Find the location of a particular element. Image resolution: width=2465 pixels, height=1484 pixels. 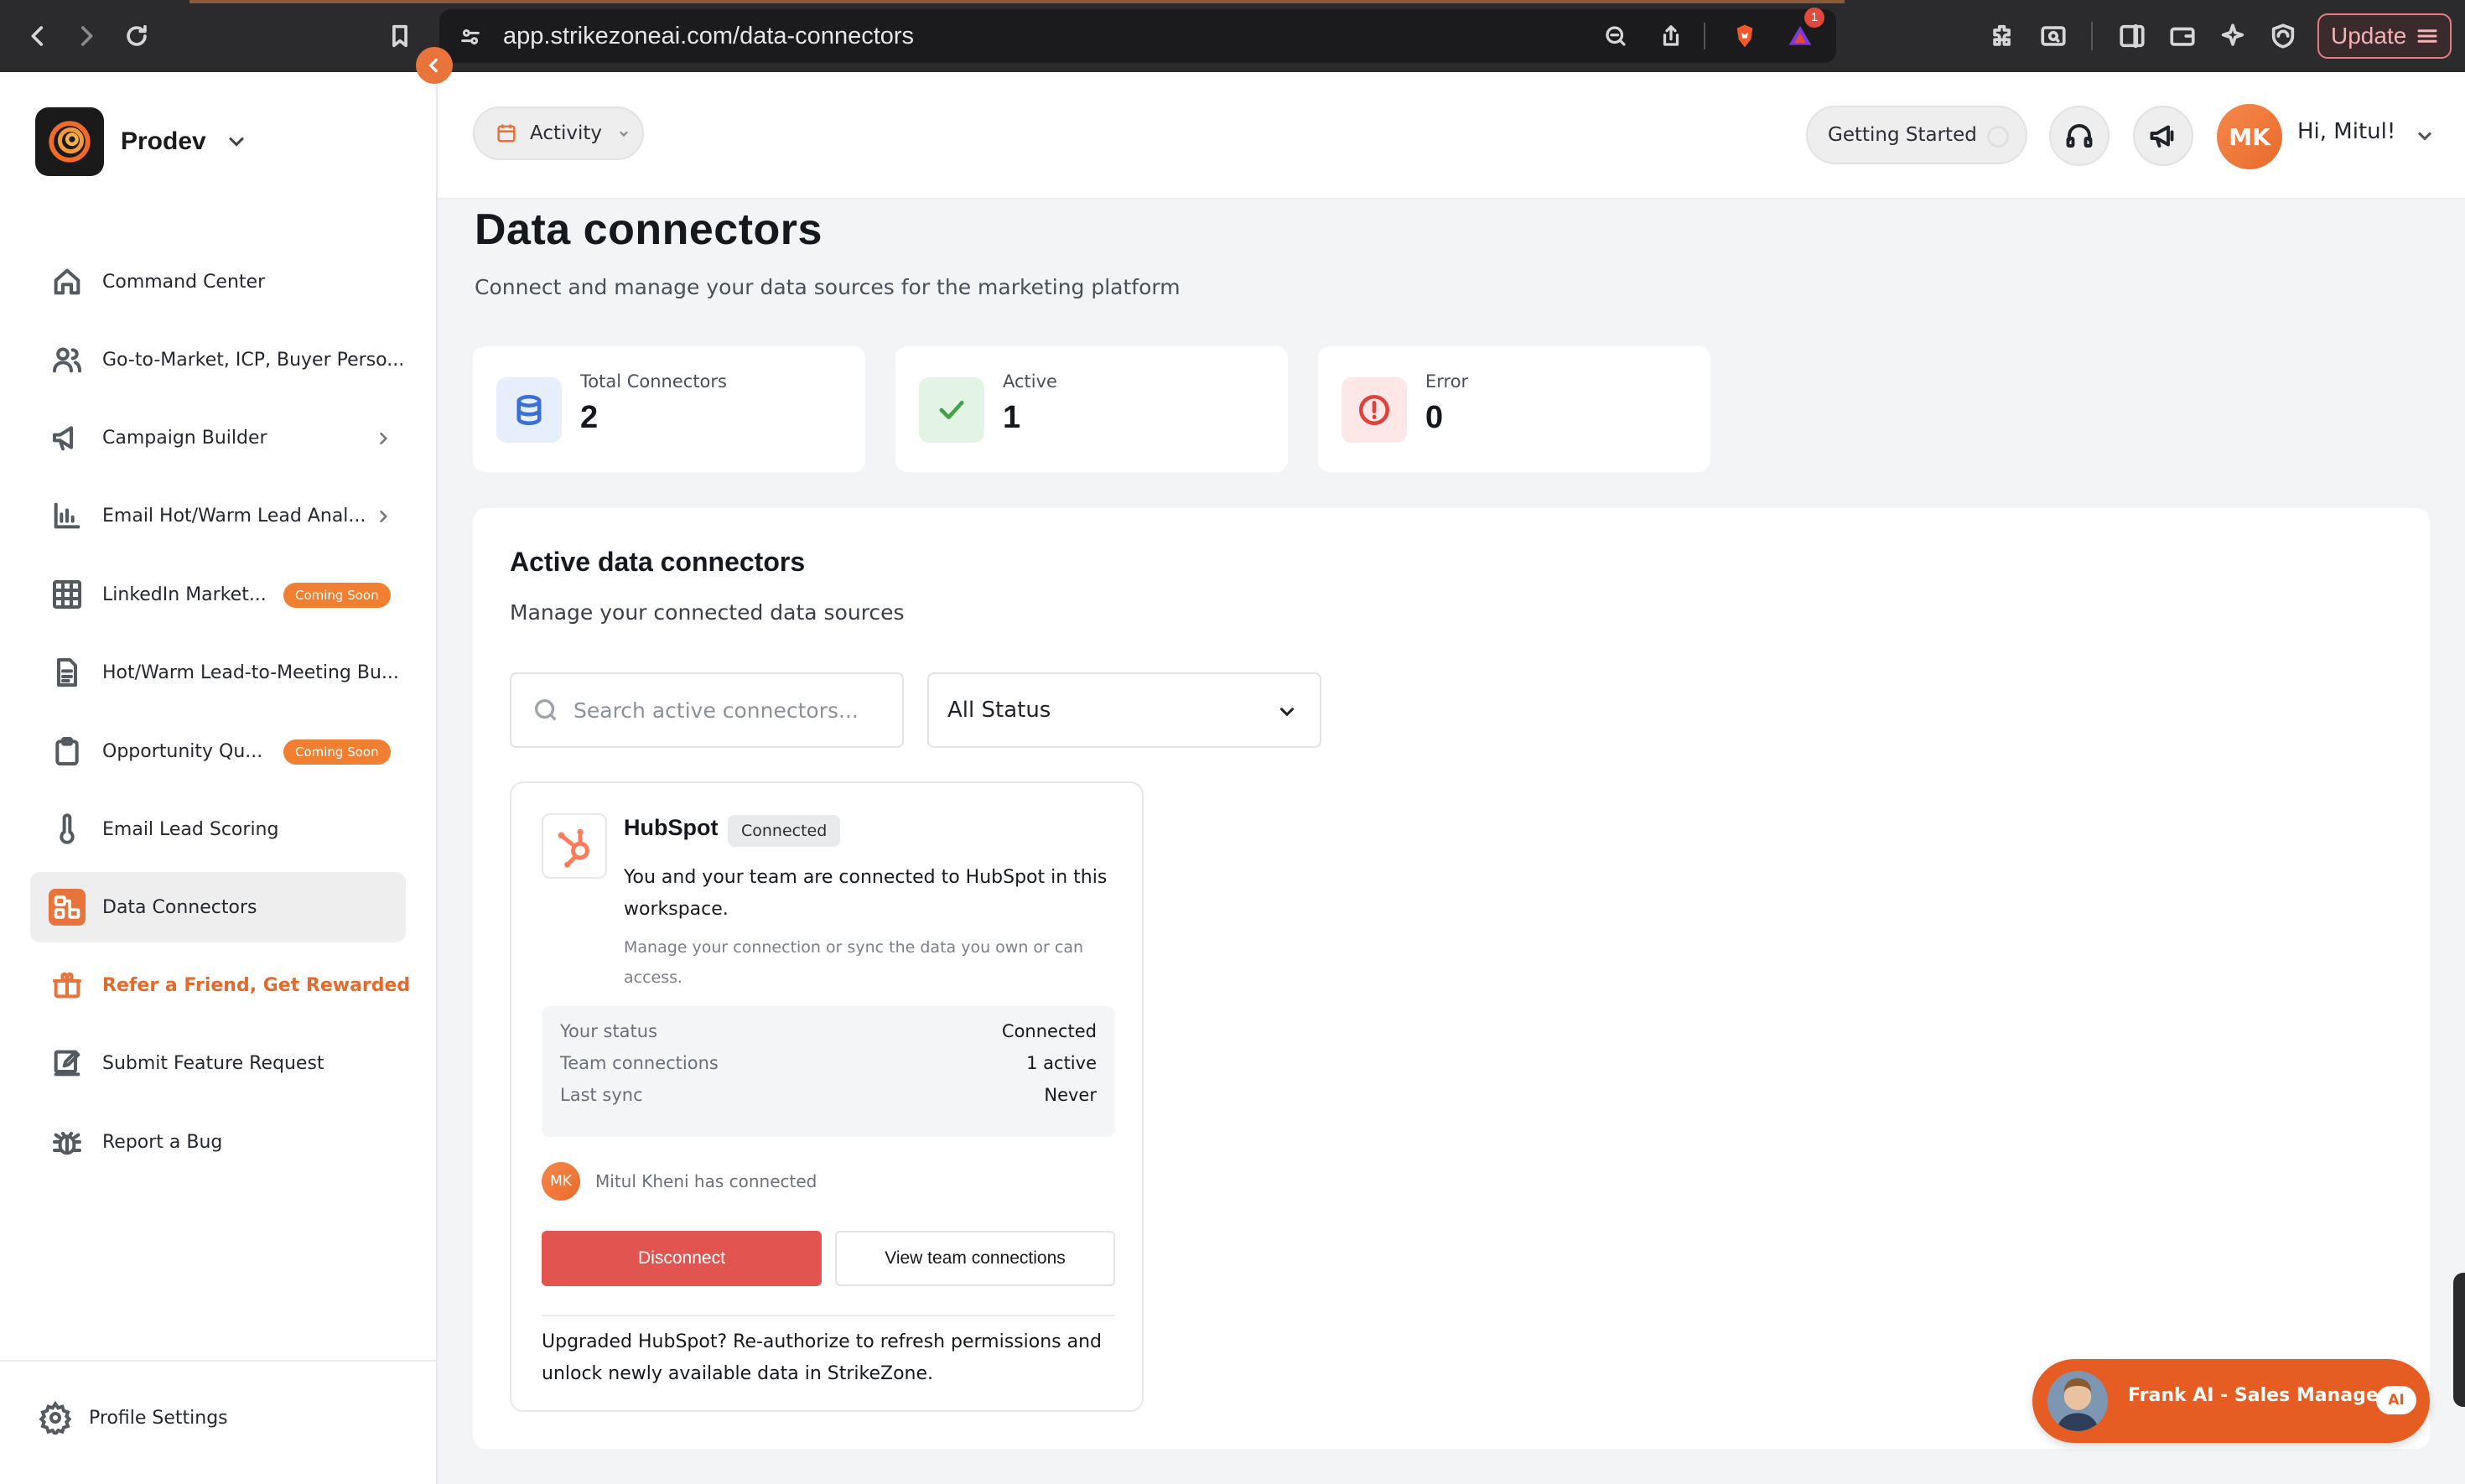

bar-chart-icon is located at coordinates (67, 515).